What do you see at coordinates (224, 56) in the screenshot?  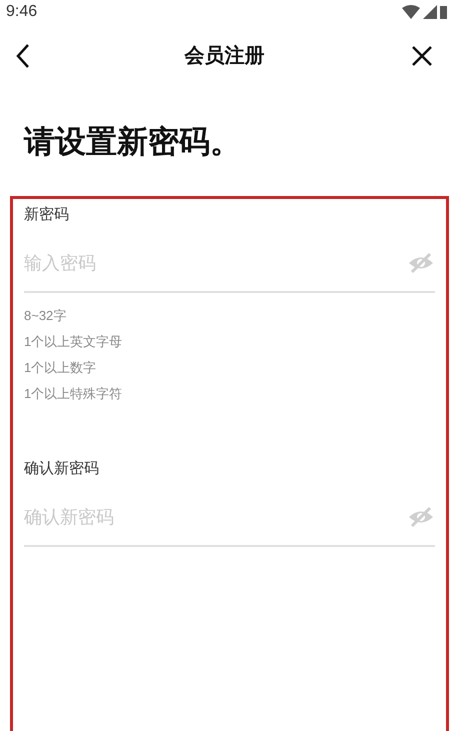 I see `header-title: 会员注册` at bounding box center [224, 56].